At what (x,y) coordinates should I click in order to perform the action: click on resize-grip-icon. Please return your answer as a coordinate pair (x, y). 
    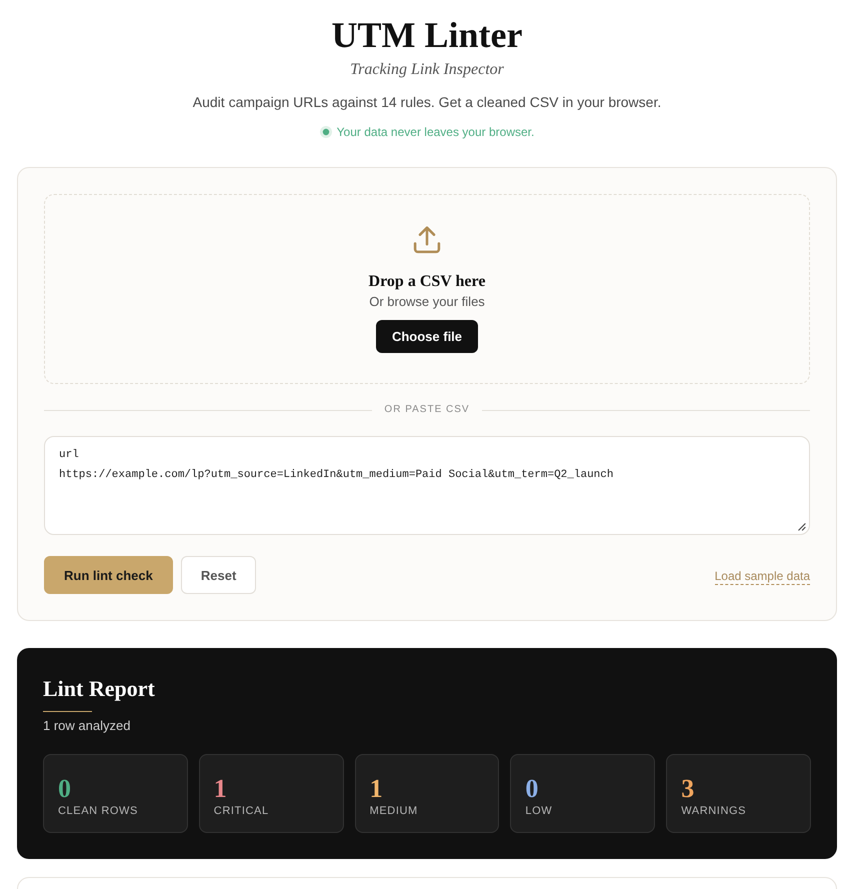
    Looking at the image, I should click on (801, 526).